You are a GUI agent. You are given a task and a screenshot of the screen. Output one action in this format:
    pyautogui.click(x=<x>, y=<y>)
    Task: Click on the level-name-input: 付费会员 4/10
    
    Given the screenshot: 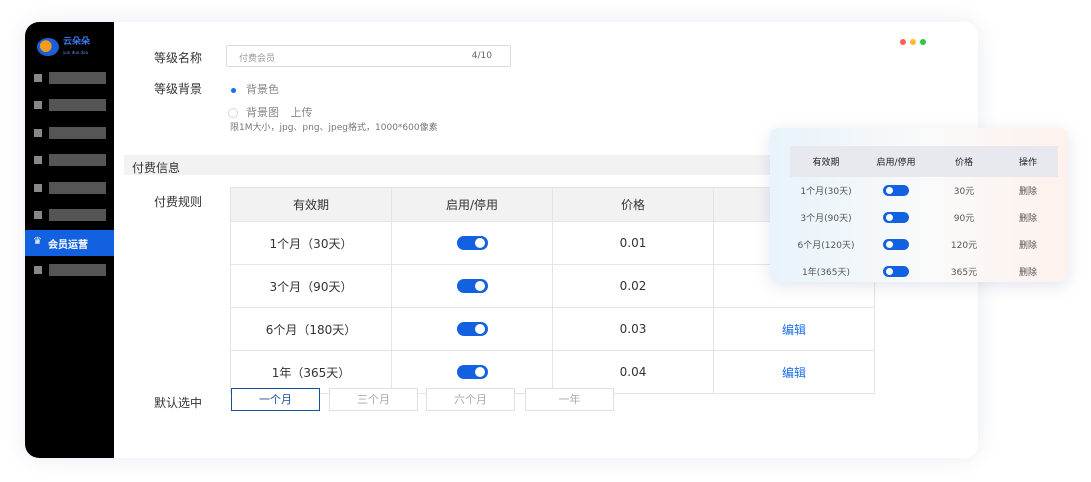 What is the action you would take?
    pyautogui.click(x=368, y=56)
    